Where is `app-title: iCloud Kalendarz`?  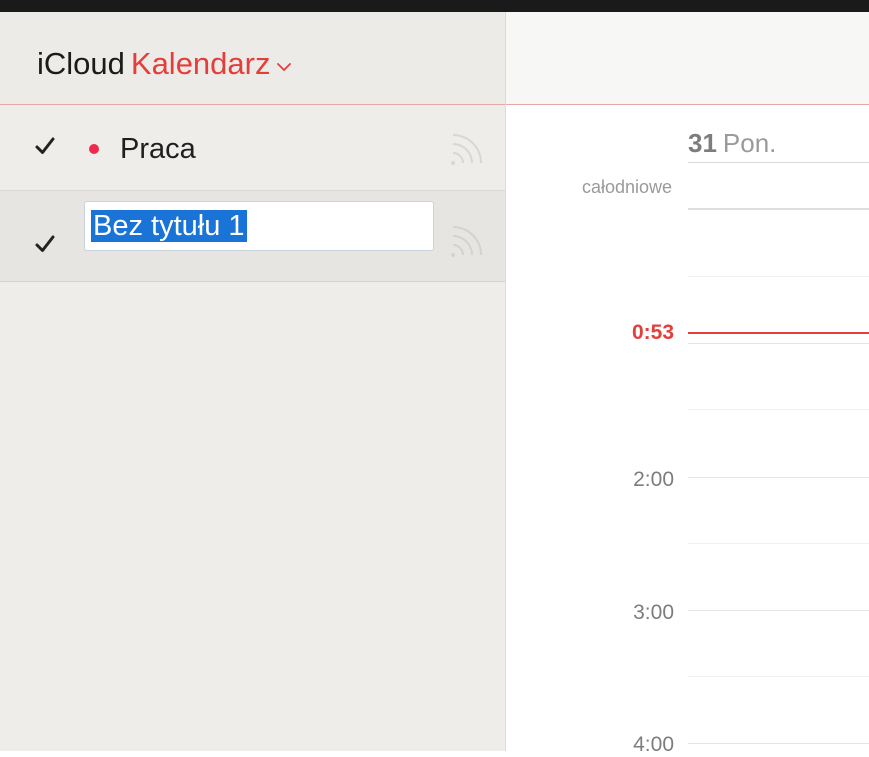
app-title: iCloud Kalendarz is located at coordinates (164, 65).